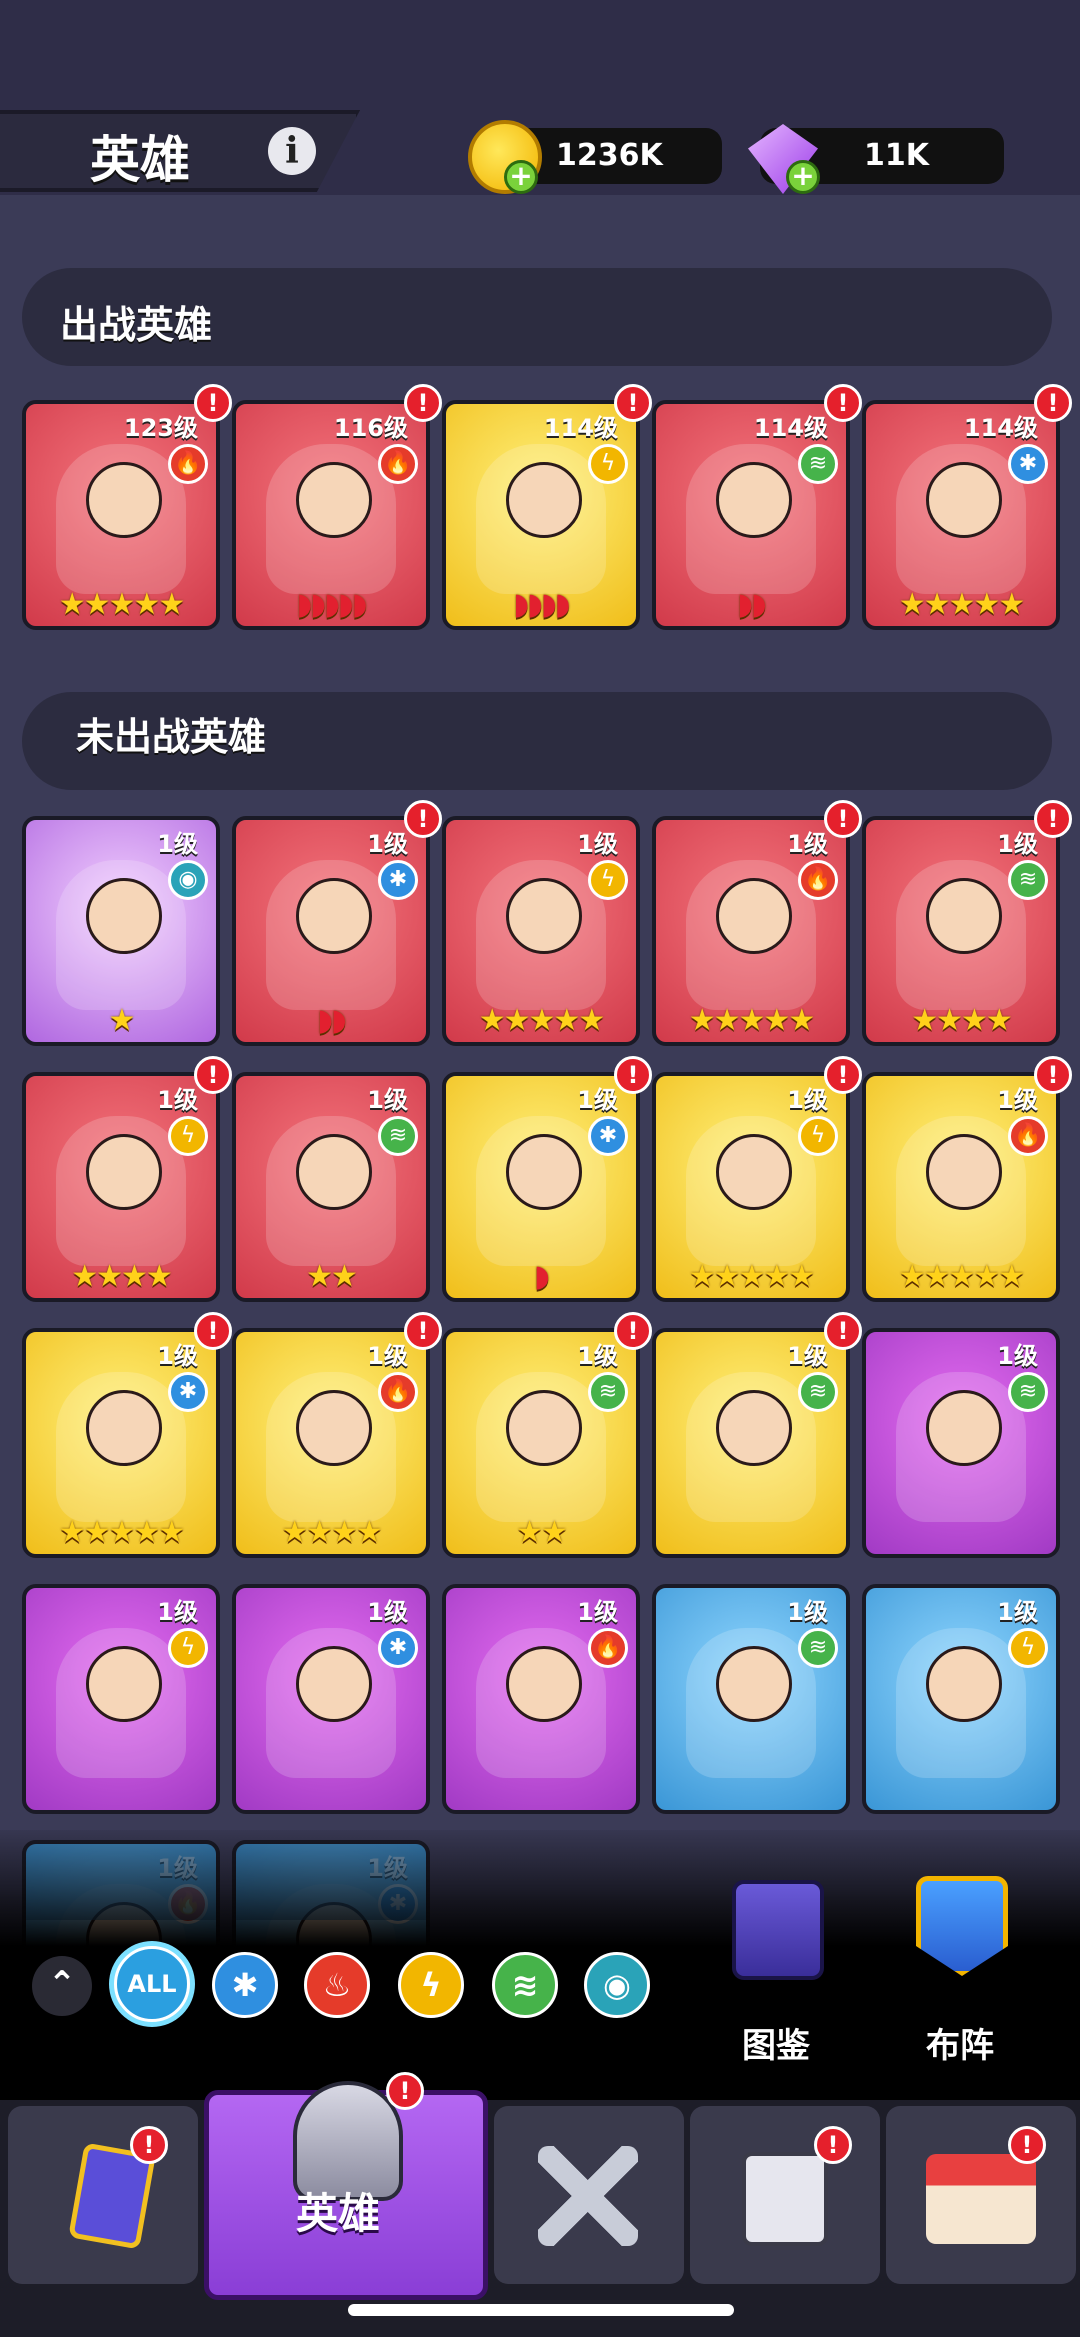  Describe the element at coordinates (960, 2042) in the screenshot. I see `formation-button-label: 布阵` at that location.